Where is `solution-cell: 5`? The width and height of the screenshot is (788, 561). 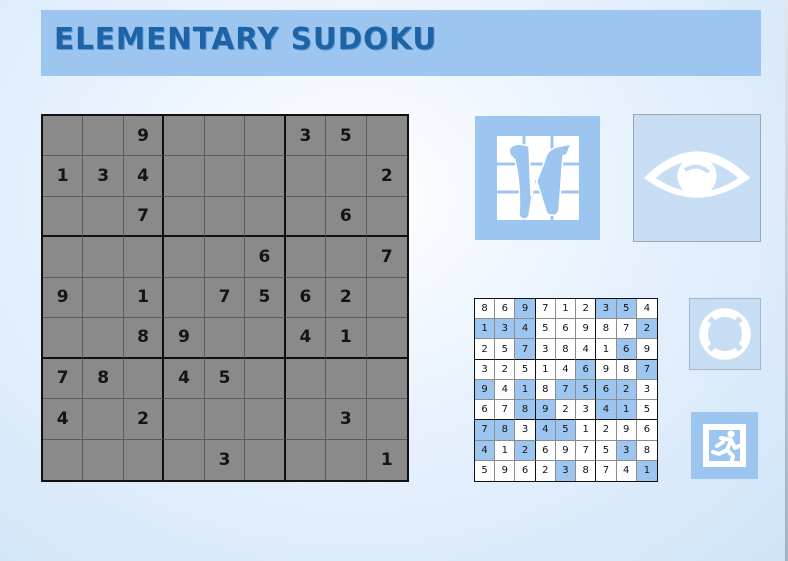
solution-cell: 5 is located at coordinates (525, 369).